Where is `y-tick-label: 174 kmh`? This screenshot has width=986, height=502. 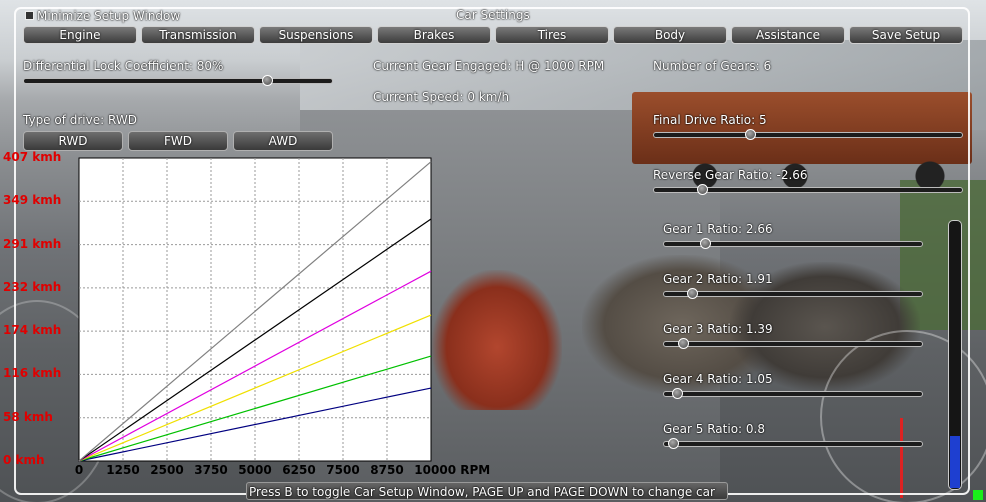
y-tick-label: 174 kmh is located at coordinates (32, 330).